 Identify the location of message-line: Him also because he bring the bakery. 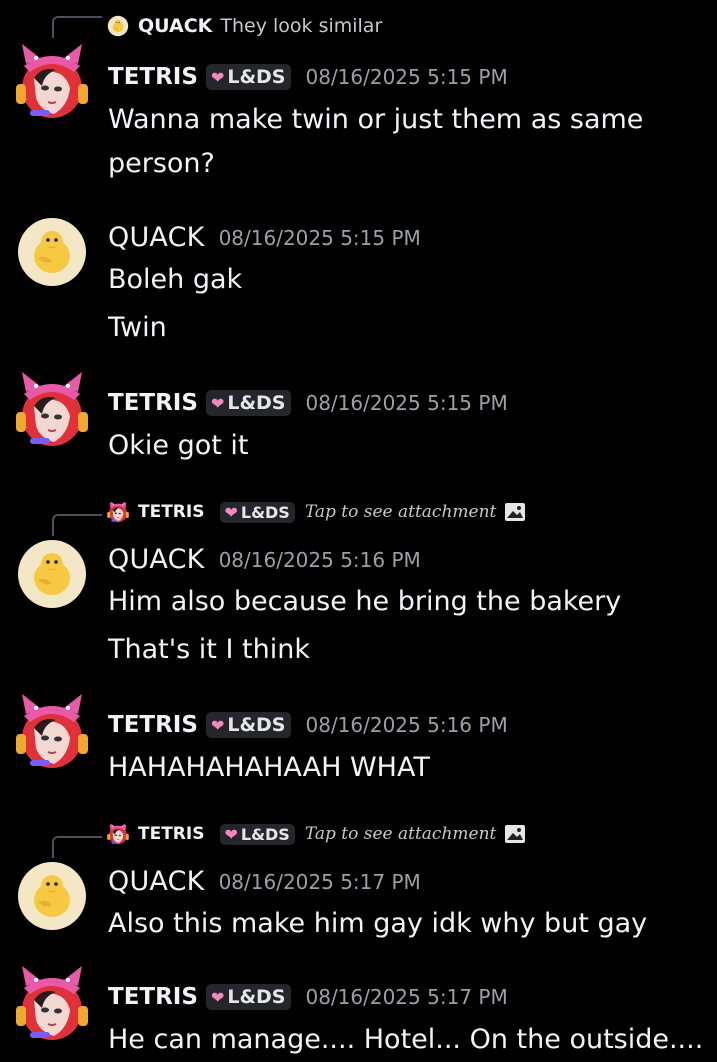
(365, 601).